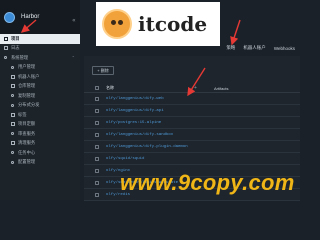 The height and width of the screenshot is (240, 320). What do you see at coordinates (12, 124) in the screenshot?
I see `quota-icon` at bounding box center [12, 124].